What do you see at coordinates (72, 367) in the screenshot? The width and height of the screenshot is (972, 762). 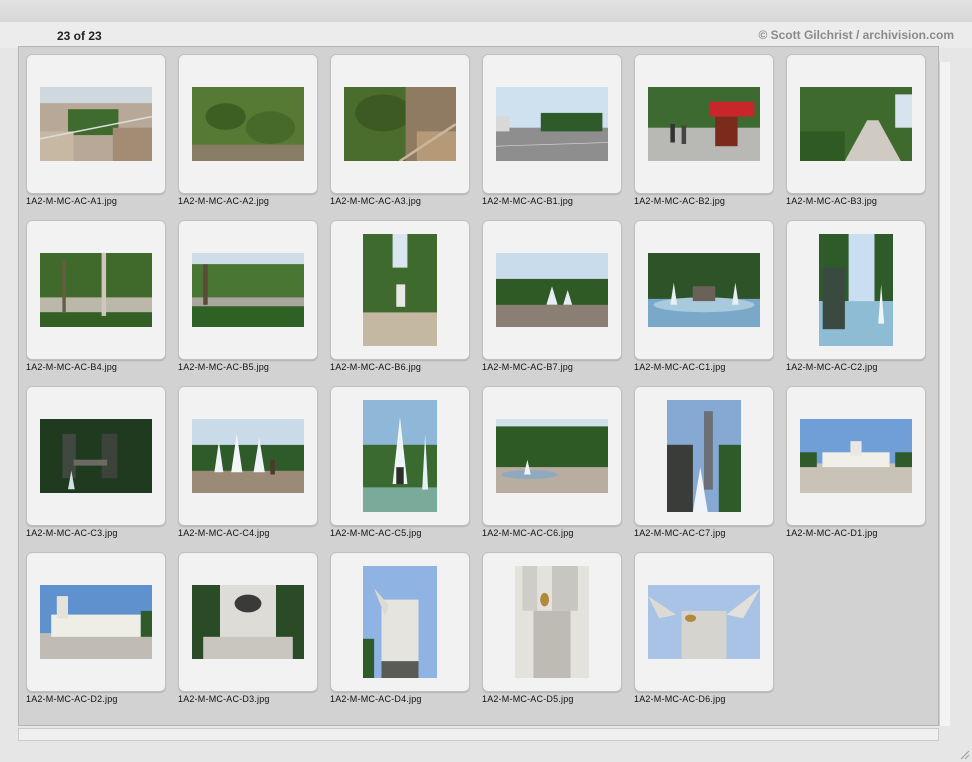 I see `thumbnail-filename: 1A2-M-MC-AC-B4.jpg` at bounding box center [72, 367].